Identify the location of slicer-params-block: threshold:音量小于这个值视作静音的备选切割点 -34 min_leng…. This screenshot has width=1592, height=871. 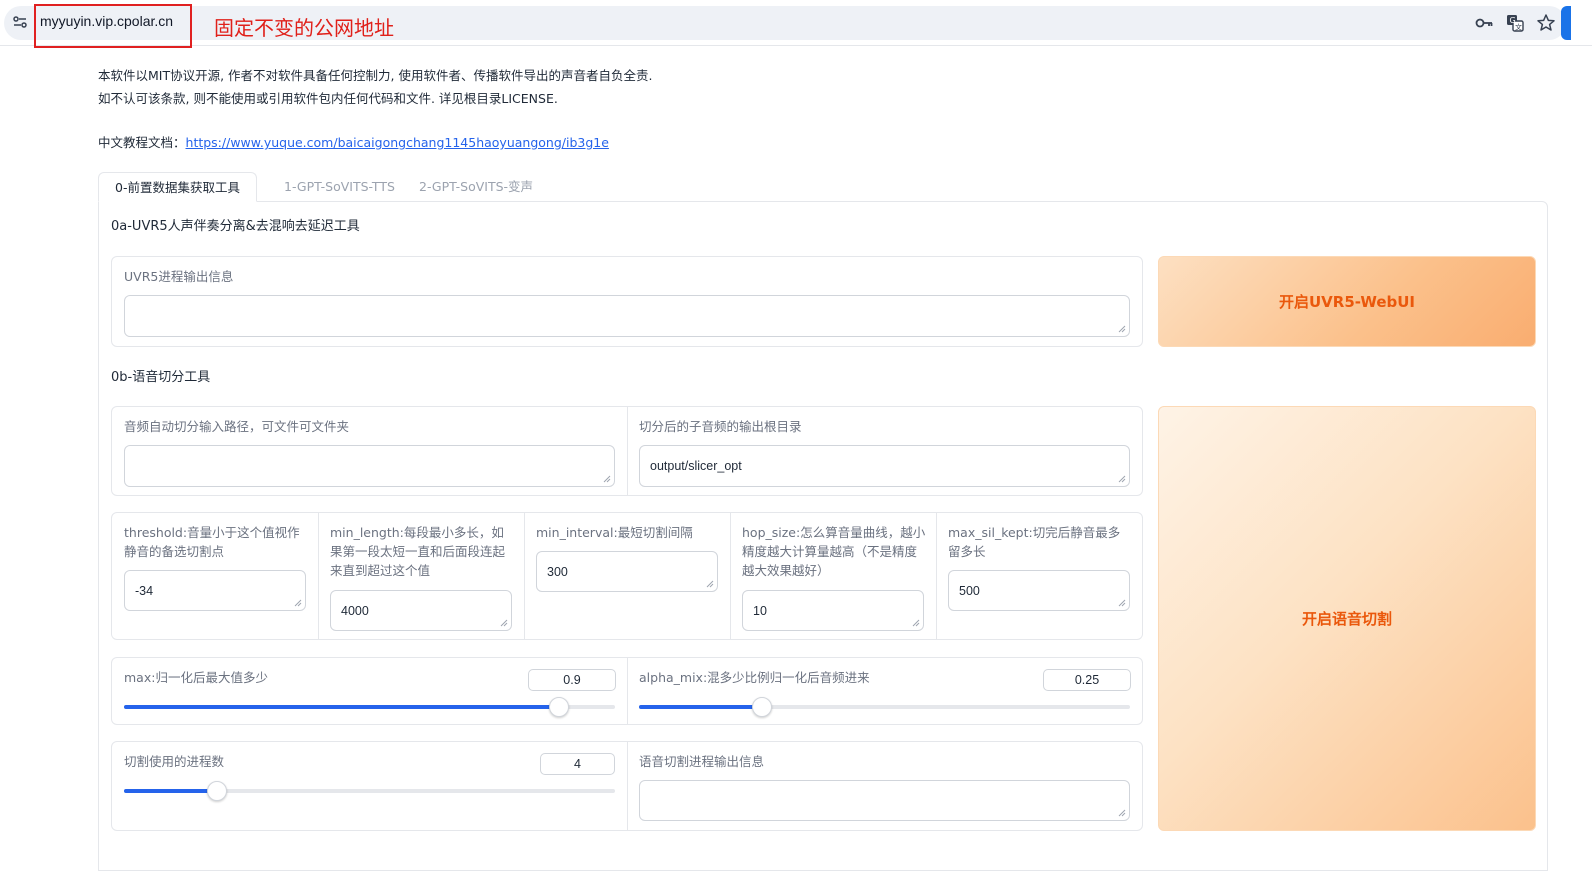
(627, 576).